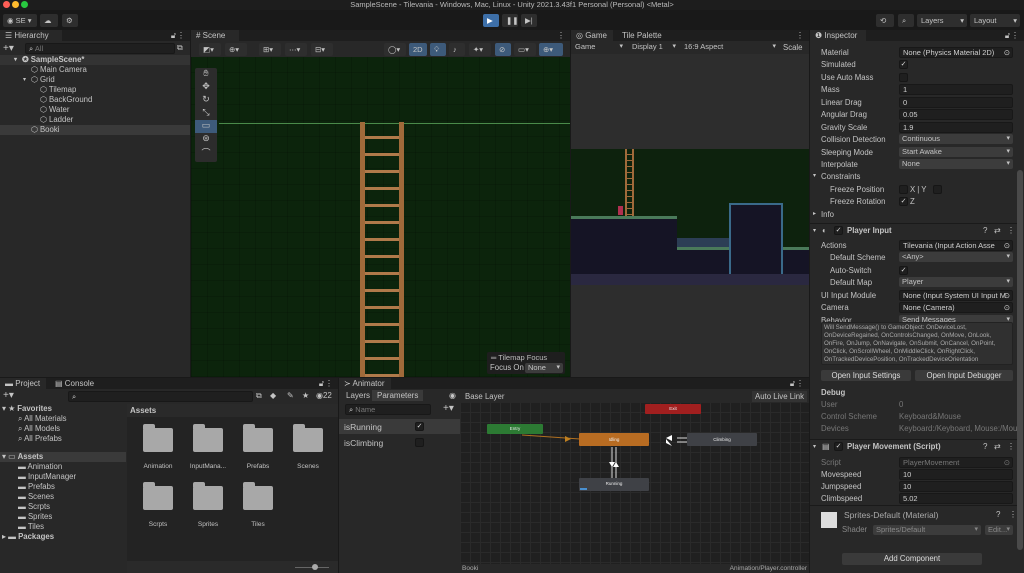  I want to click on project-search-input: ⌕, so click(160, 396).